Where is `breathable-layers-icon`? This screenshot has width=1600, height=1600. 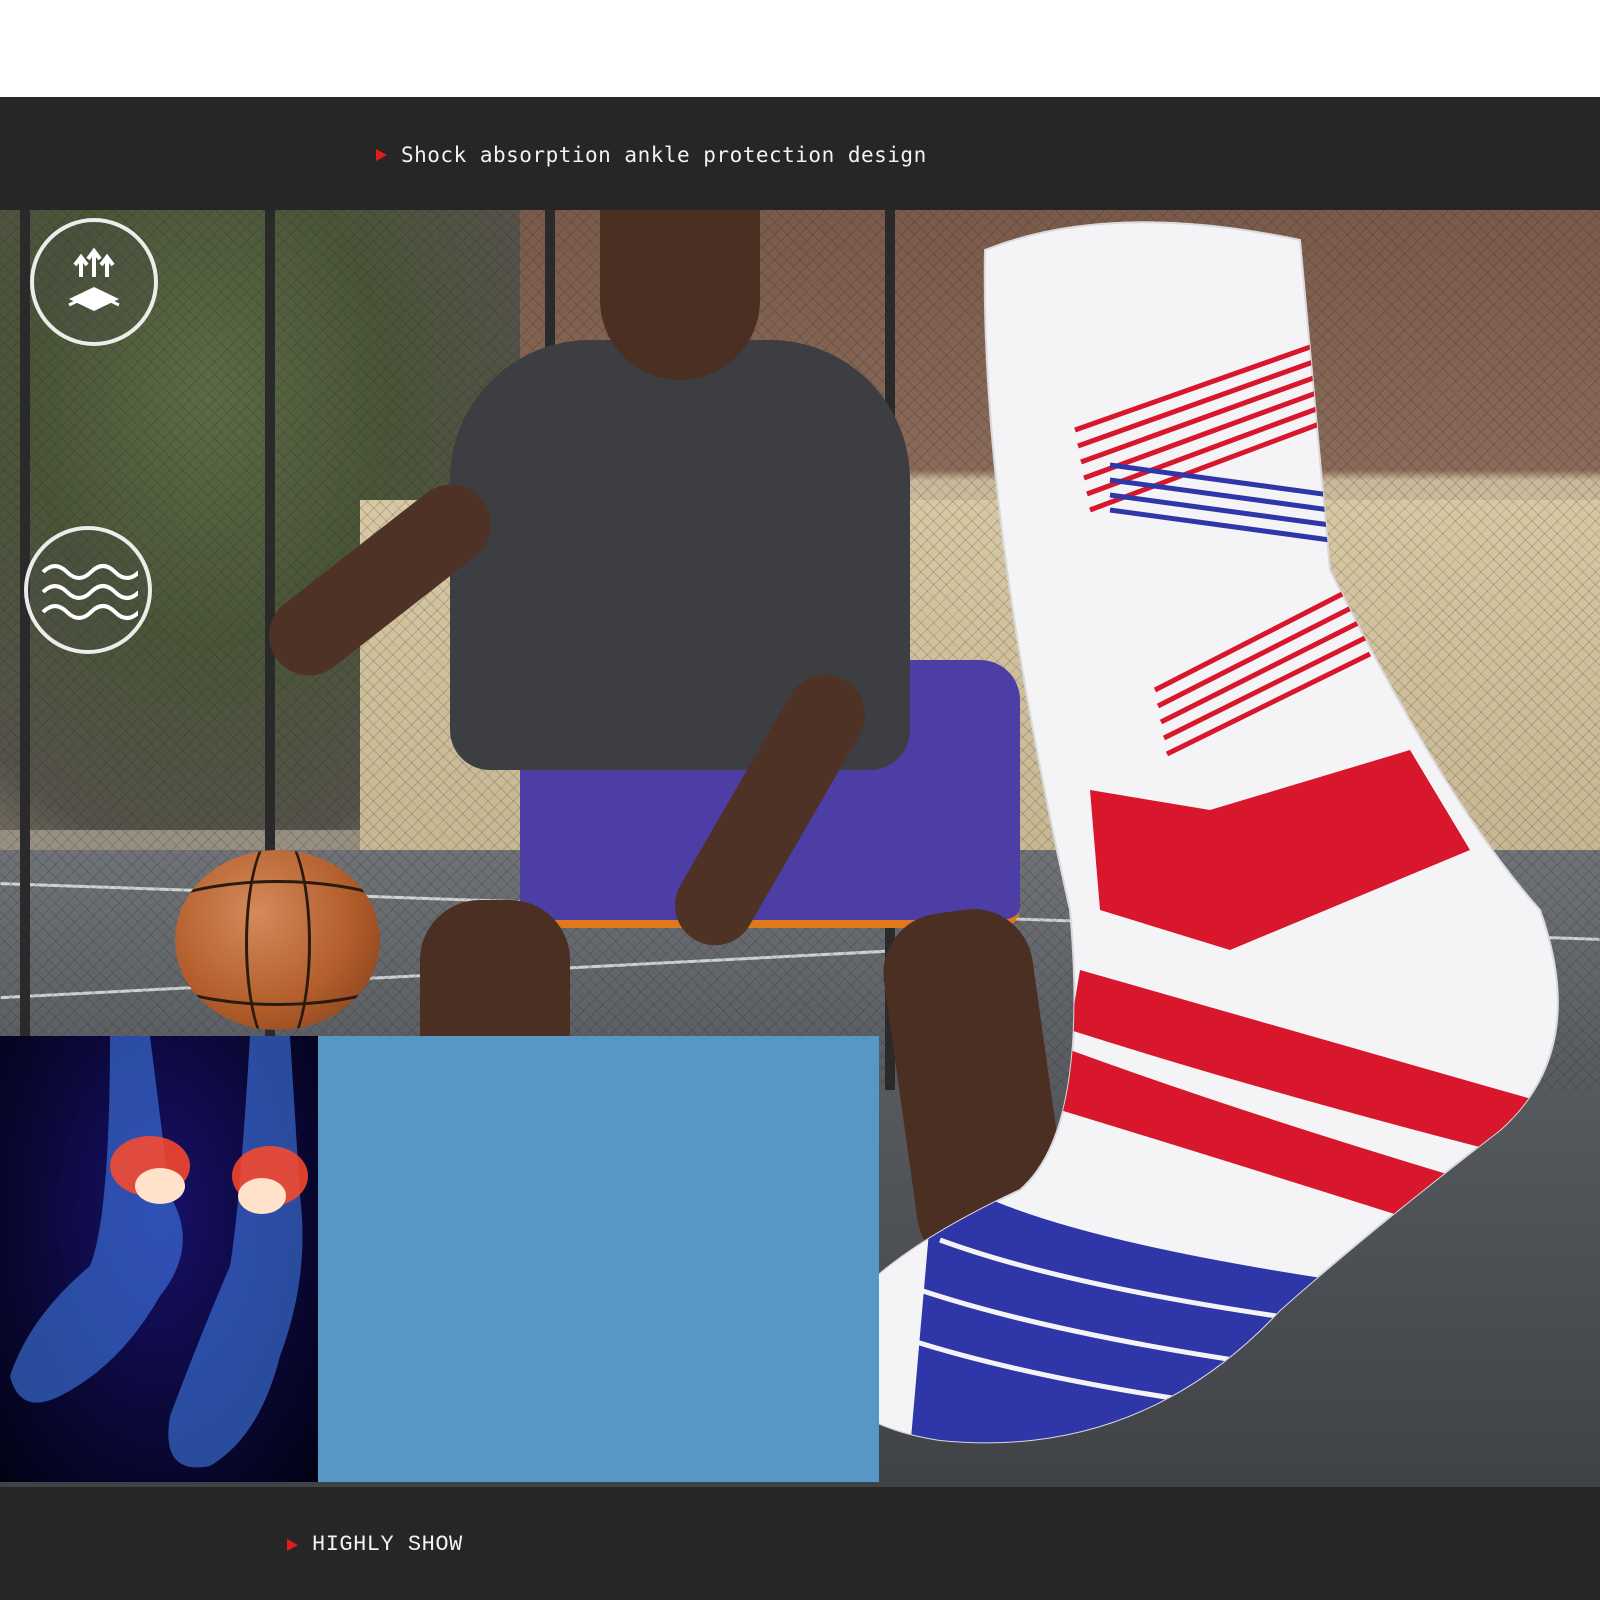
breathable-layers-icon is located at coordinates (94, 282).